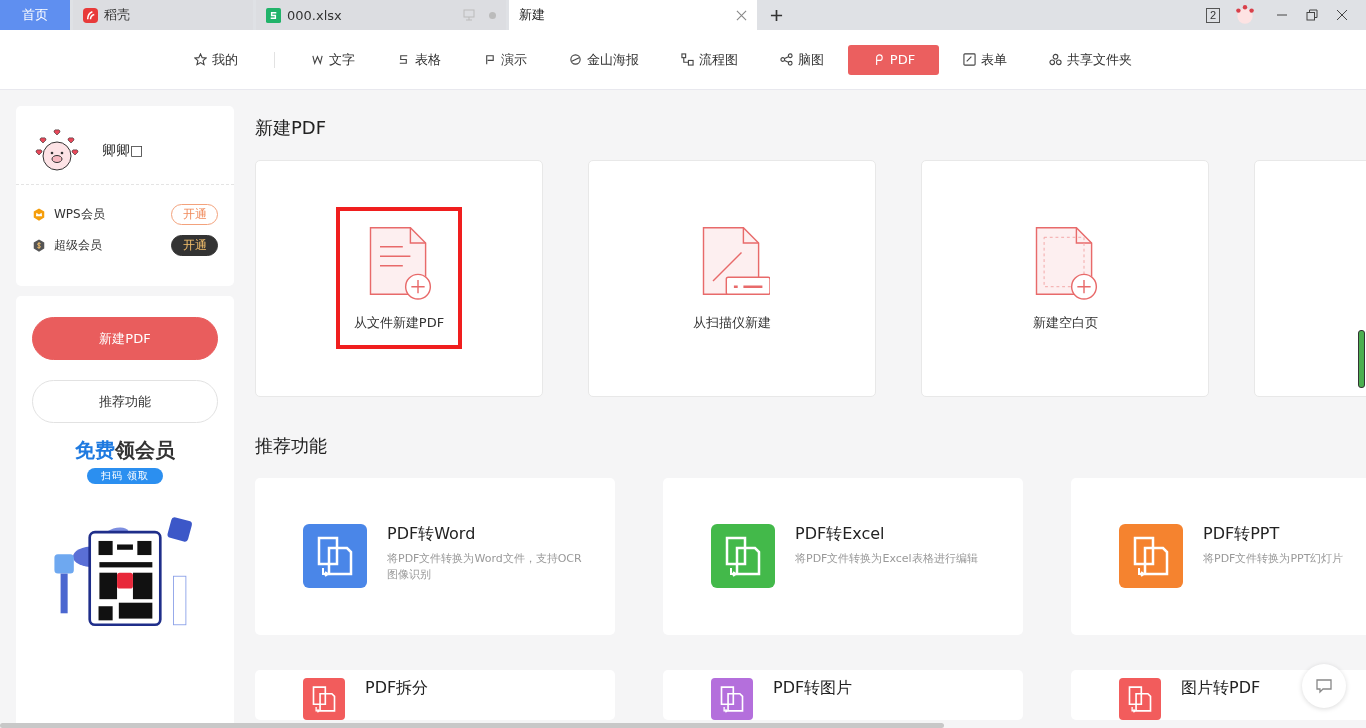 The height and width of the screenshot is (728, 1366). What do you see at coordinates (80, 214) in the screenshot?
I see `membership-label: WPS会员` at bounding box center [80, 214].